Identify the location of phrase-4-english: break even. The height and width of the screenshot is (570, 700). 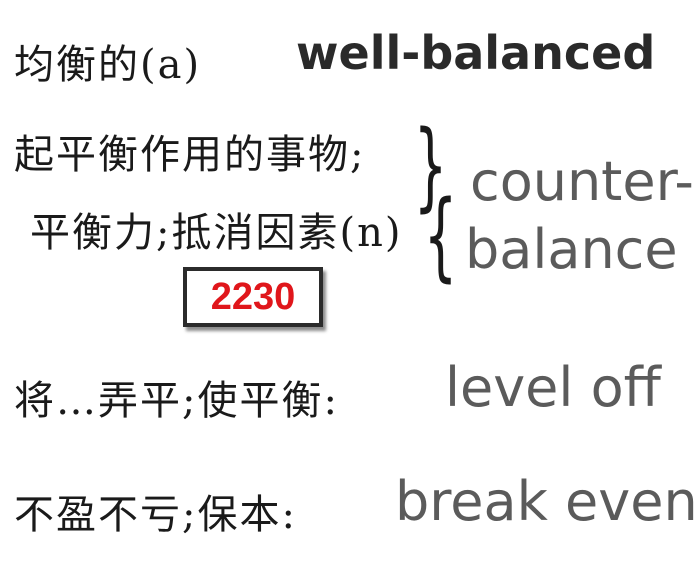
(546, 501).